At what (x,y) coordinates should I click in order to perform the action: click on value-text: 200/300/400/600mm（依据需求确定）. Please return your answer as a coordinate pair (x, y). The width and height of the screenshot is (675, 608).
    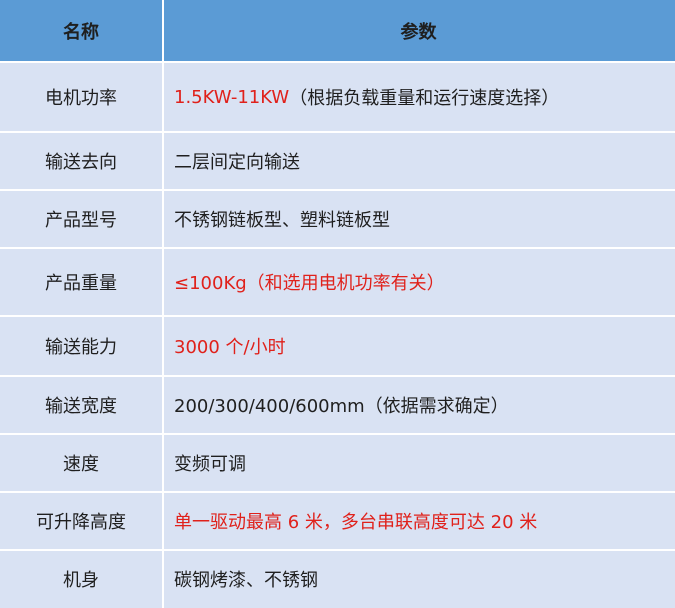
    Looking at the image, I should click on (341, 406).